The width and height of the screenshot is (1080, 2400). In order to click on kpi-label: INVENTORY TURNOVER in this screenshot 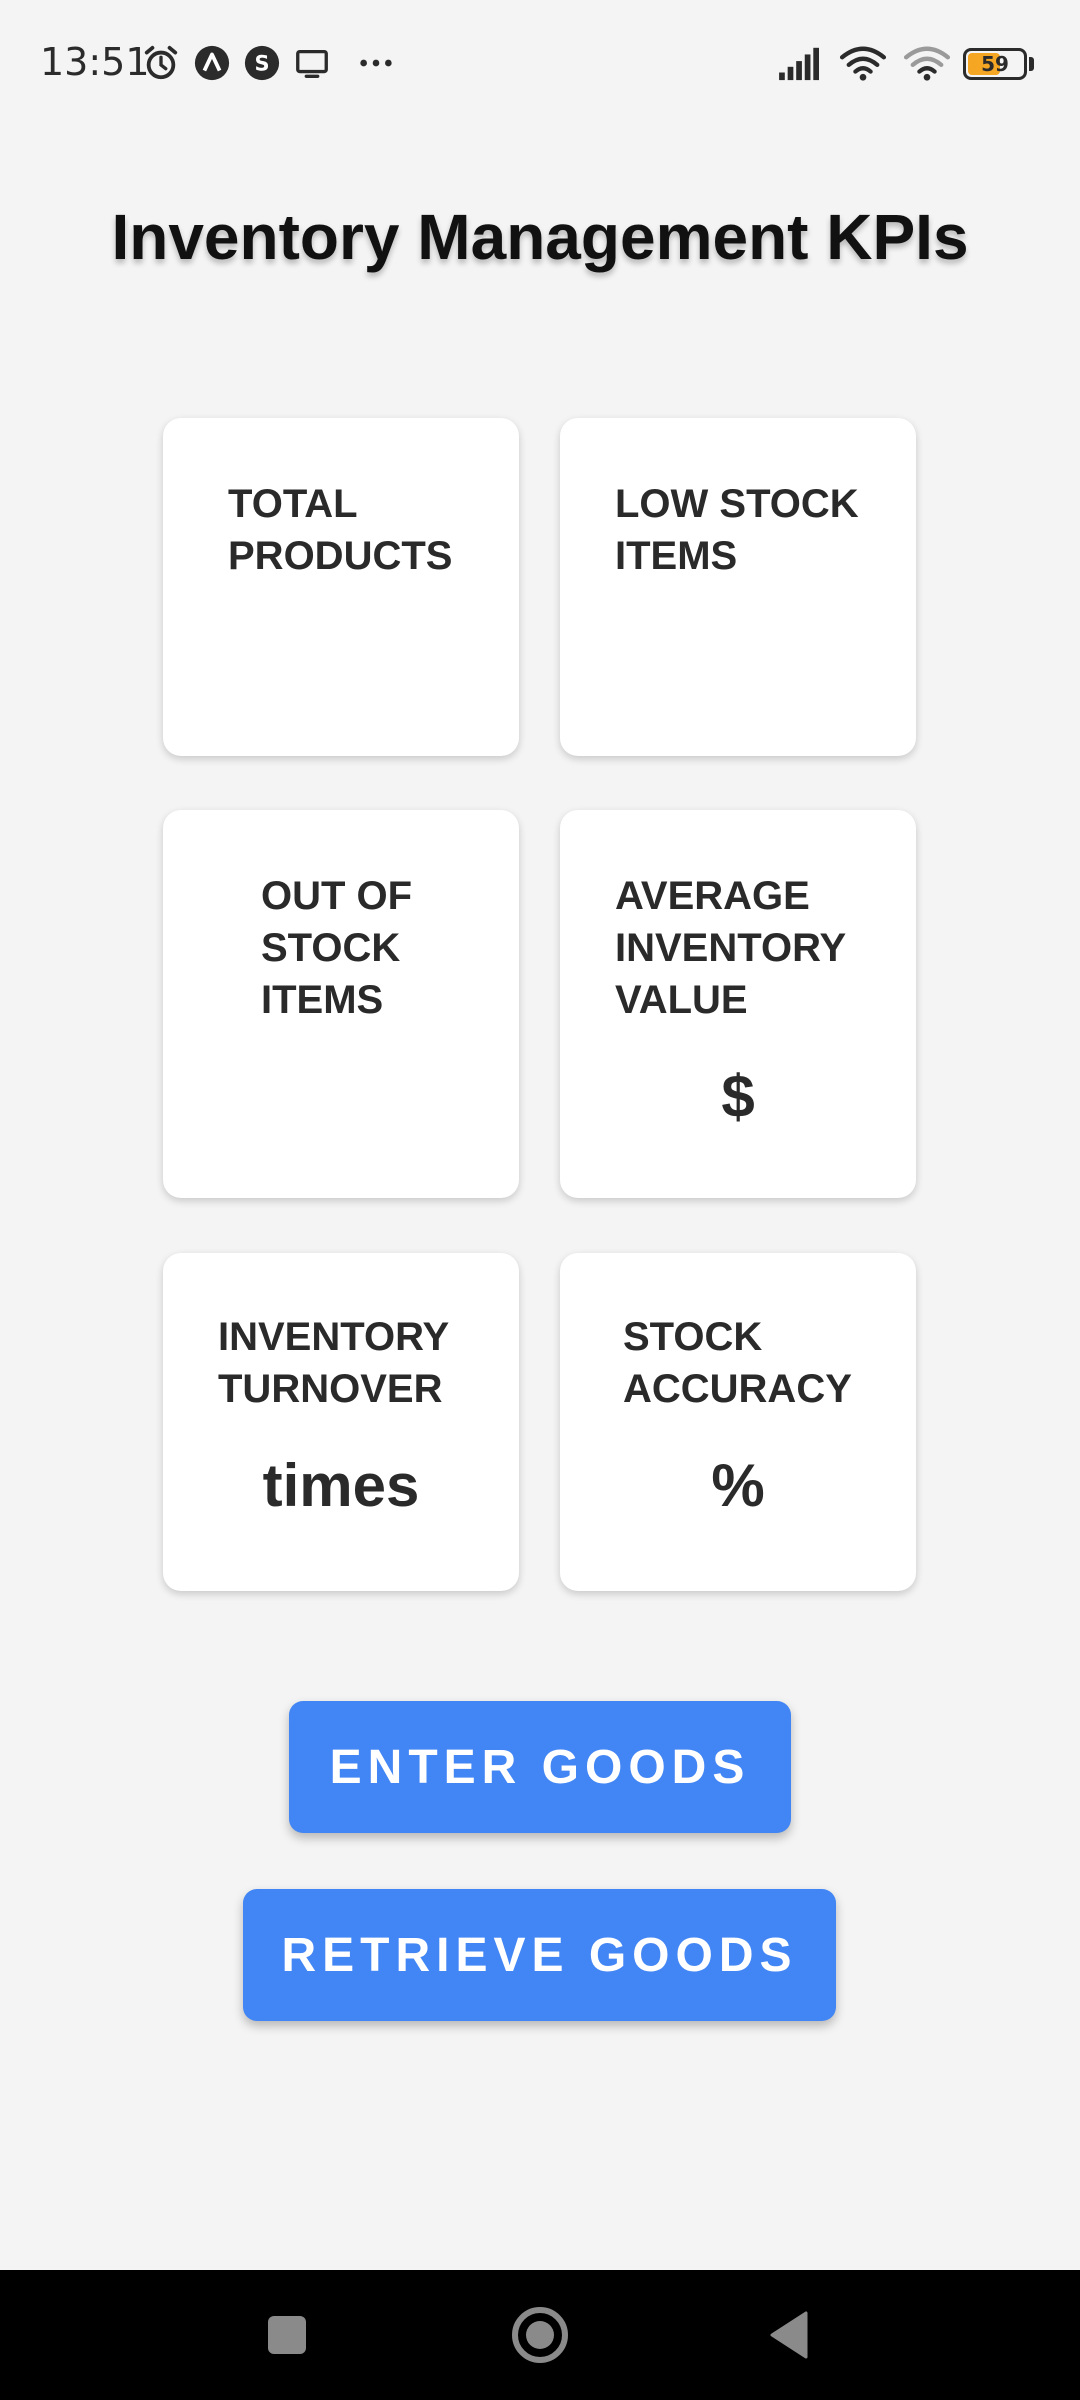, I will do `click(334, 1363)`.